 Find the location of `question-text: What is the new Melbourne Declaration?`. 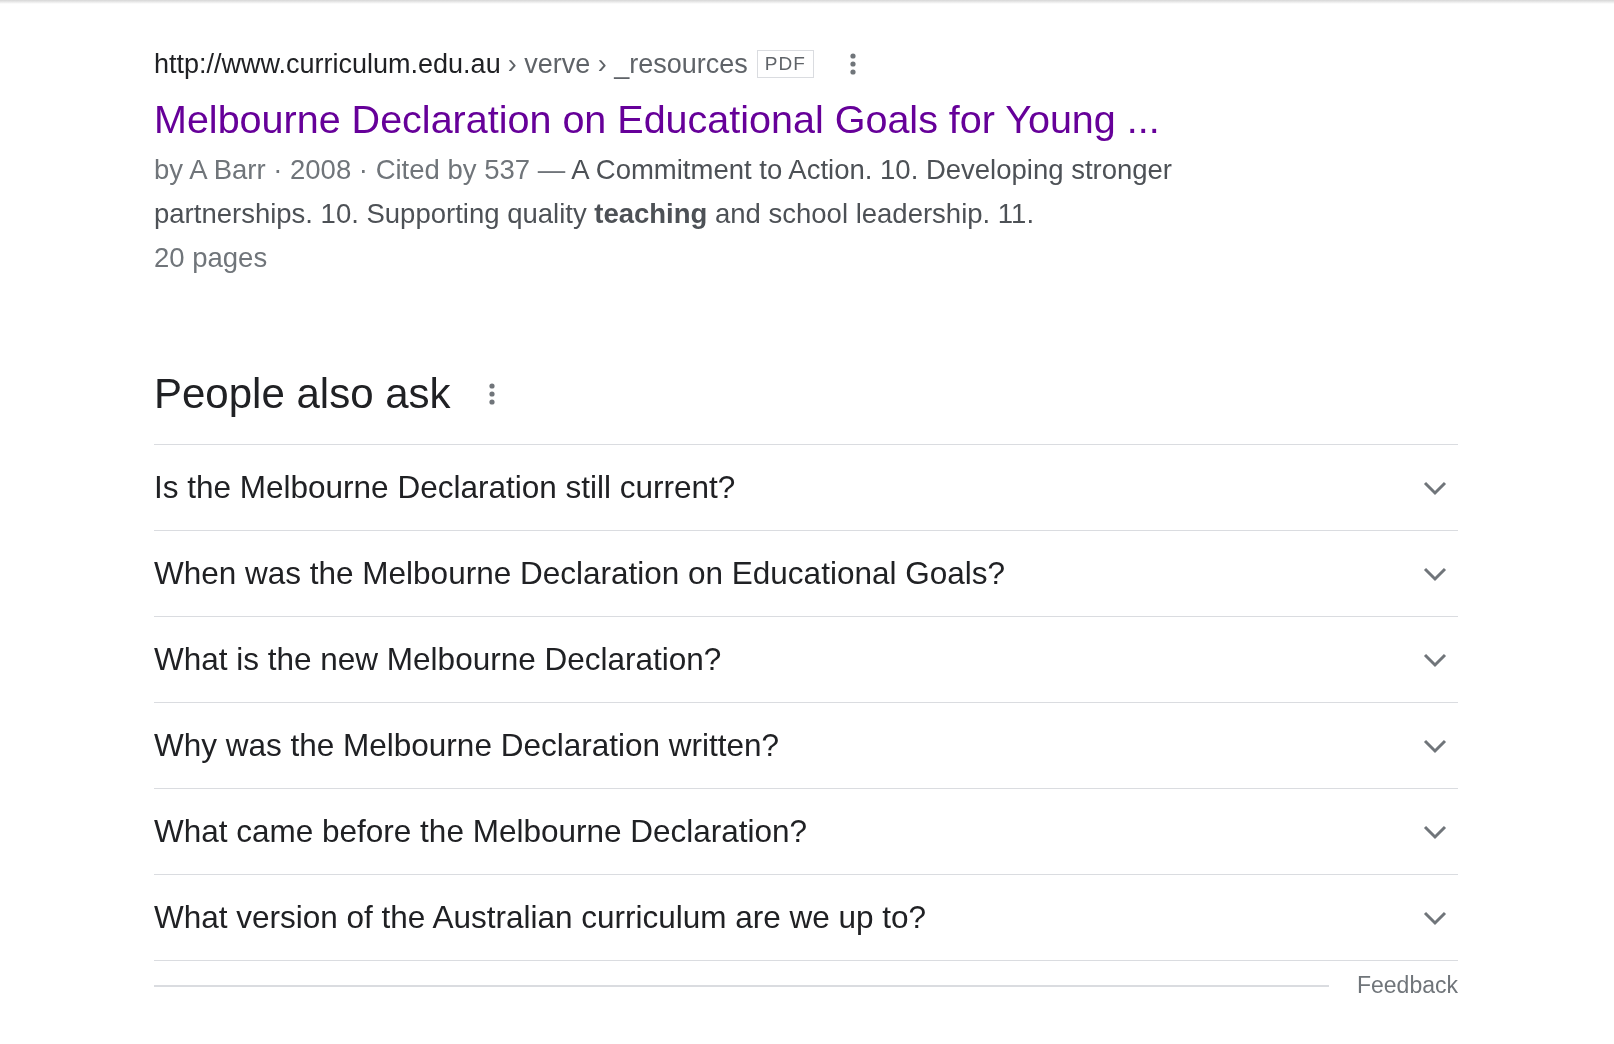

question-text: What is the new Melbourne Declaration? is located at coordinates (438, 659).